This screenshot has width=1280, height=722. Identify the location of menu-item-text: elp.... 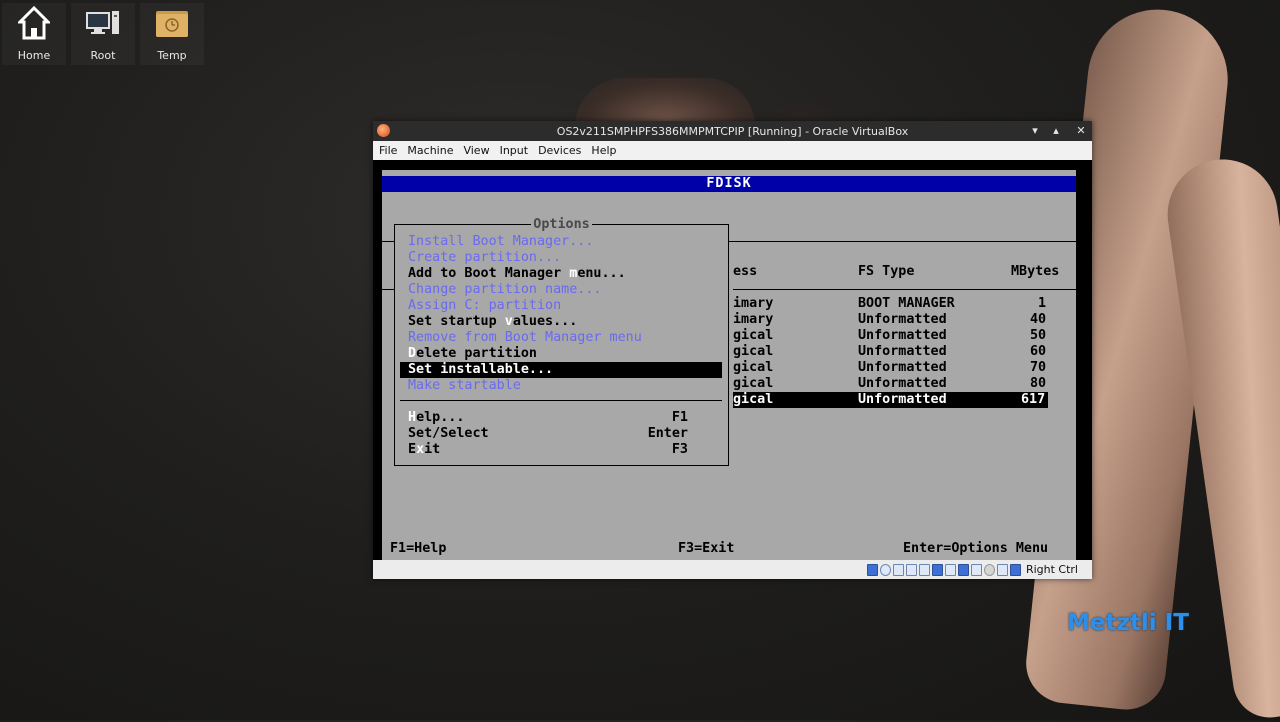
(440, 417).